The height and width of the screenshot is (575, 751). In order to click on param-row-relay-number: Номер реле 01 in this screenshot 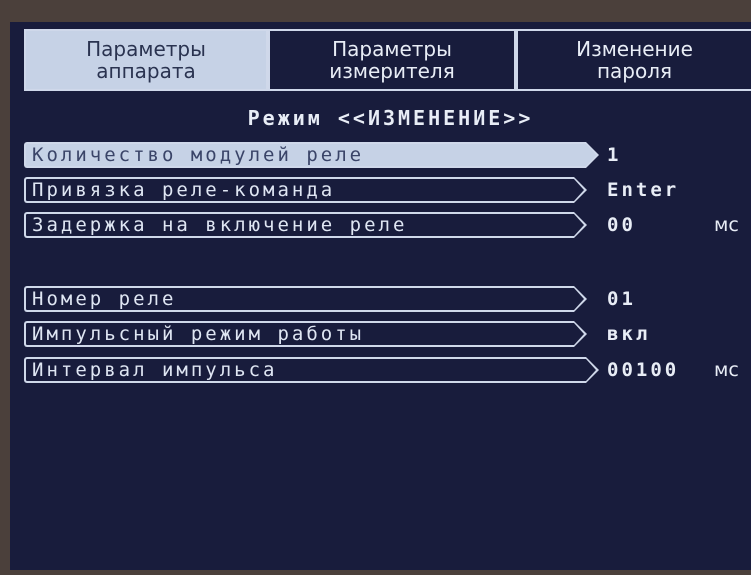, I will do `click(387, 300)`.